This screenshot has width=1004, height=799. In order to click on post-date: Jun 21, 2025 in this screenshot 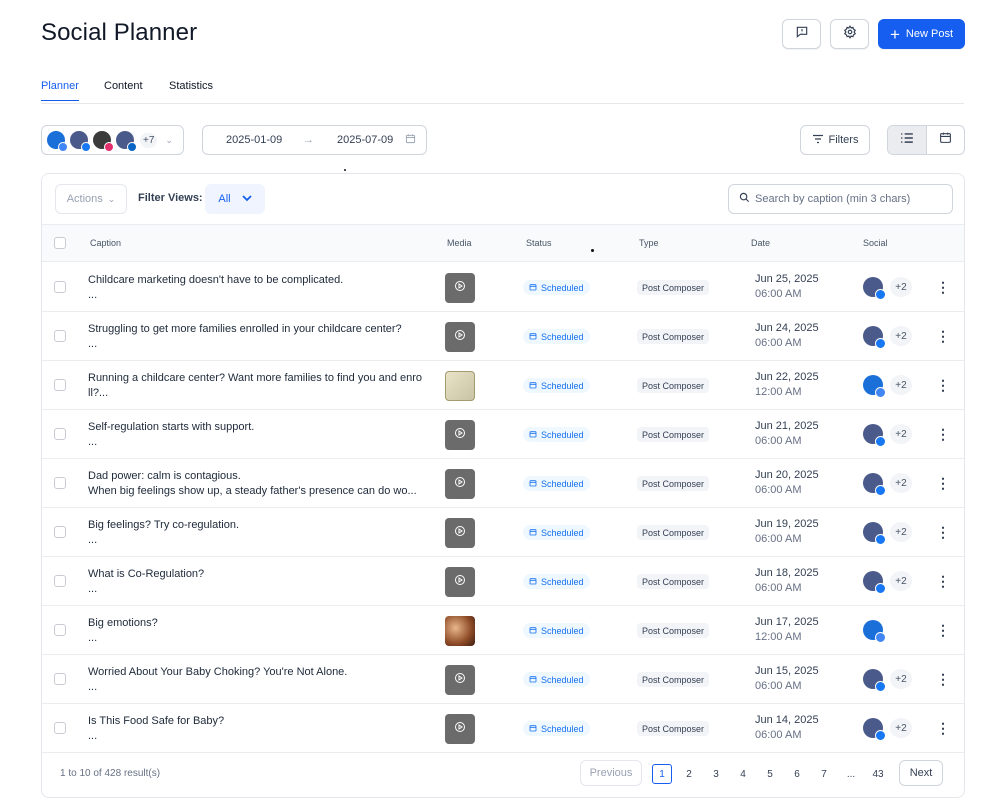, I will do `click(787, 426)`.